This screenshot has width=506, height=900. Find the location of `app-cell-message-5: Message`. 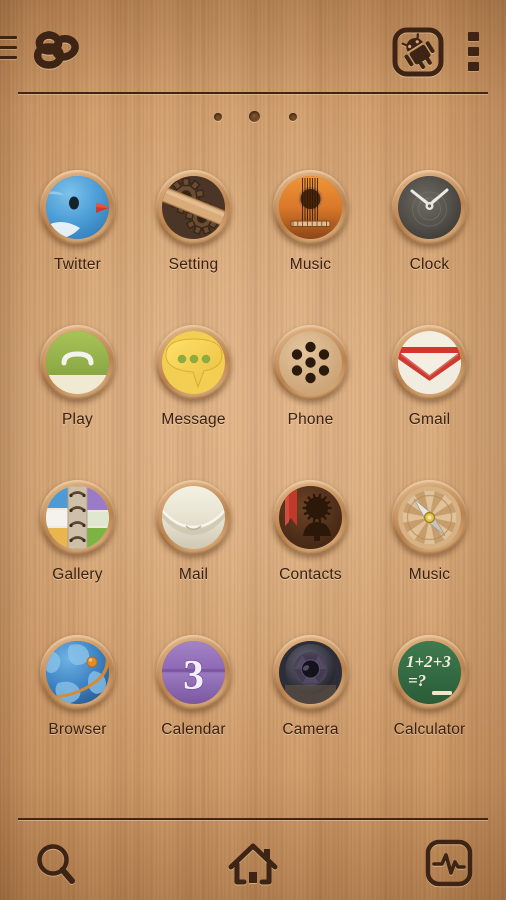

app-cell-message-5: Message is located at coordinates (193, 377).